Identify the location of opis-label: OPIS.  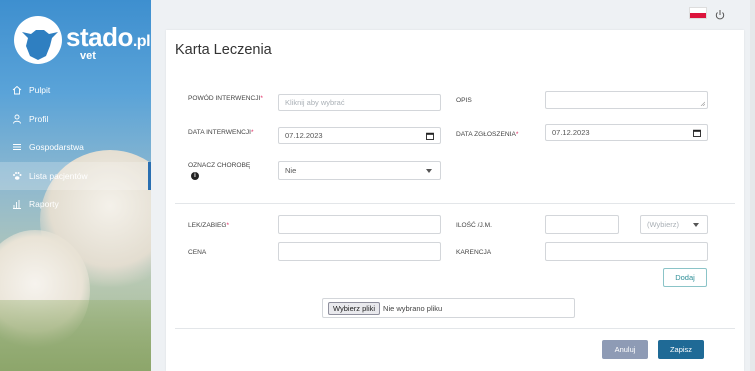
(464, 100).